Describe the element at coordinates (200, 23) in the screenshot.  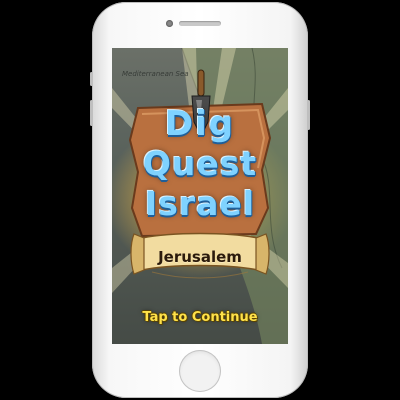
I see `earpiece-speaker` at that location.